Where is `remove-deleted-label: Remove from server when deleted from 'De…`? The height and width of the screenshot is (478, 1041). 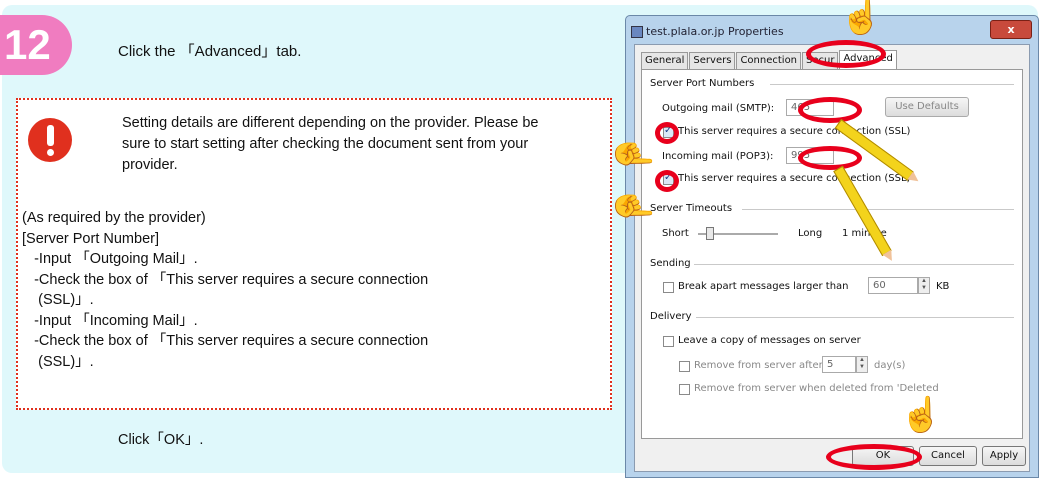
remove-deleted-label: Remove from server when deleted from 'De… is located at coordinates (816, 388).